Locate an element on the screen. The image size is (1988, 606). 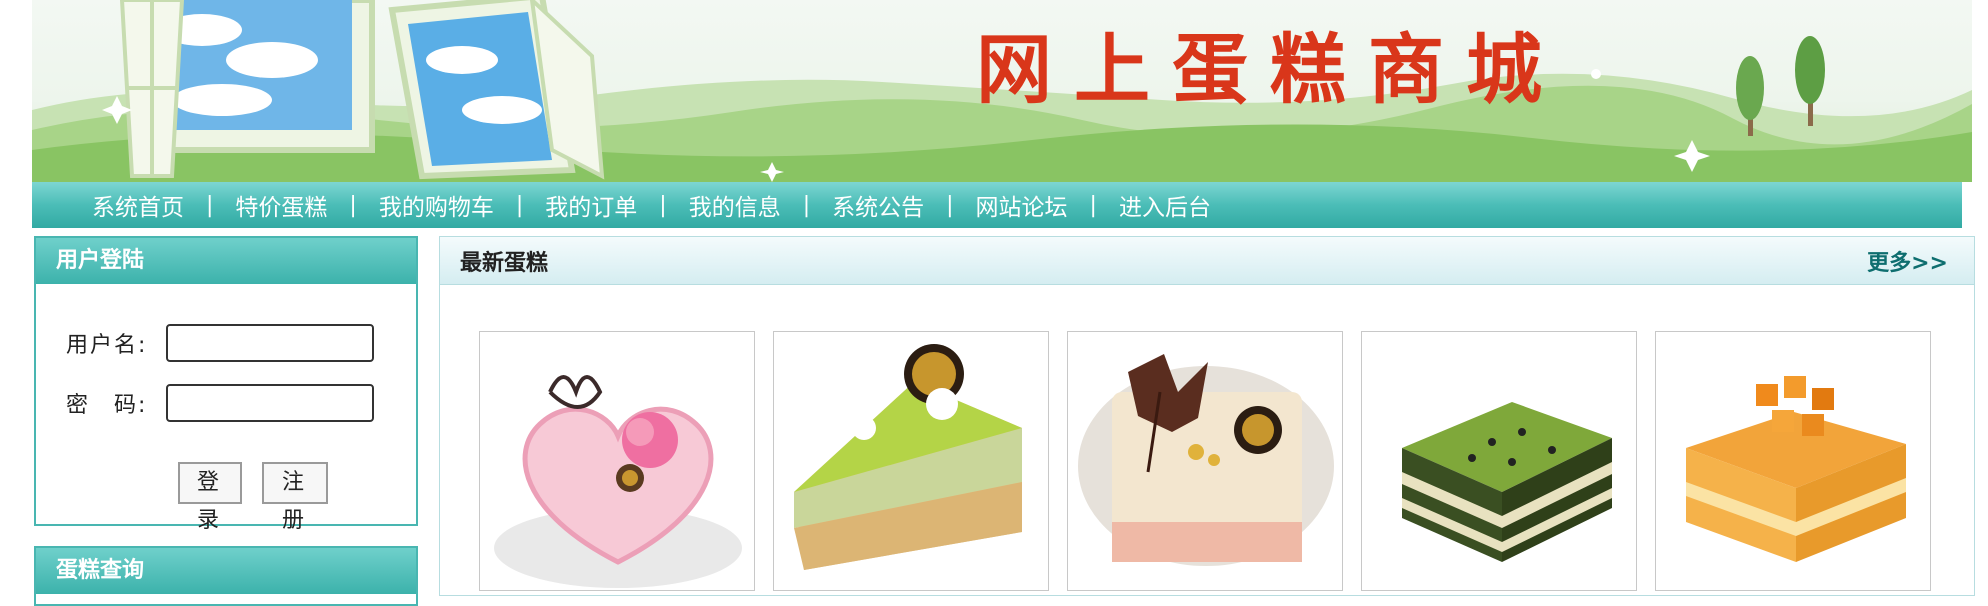
cake-search-title: 蛋糕查询 is located at coordinates (226, 571).